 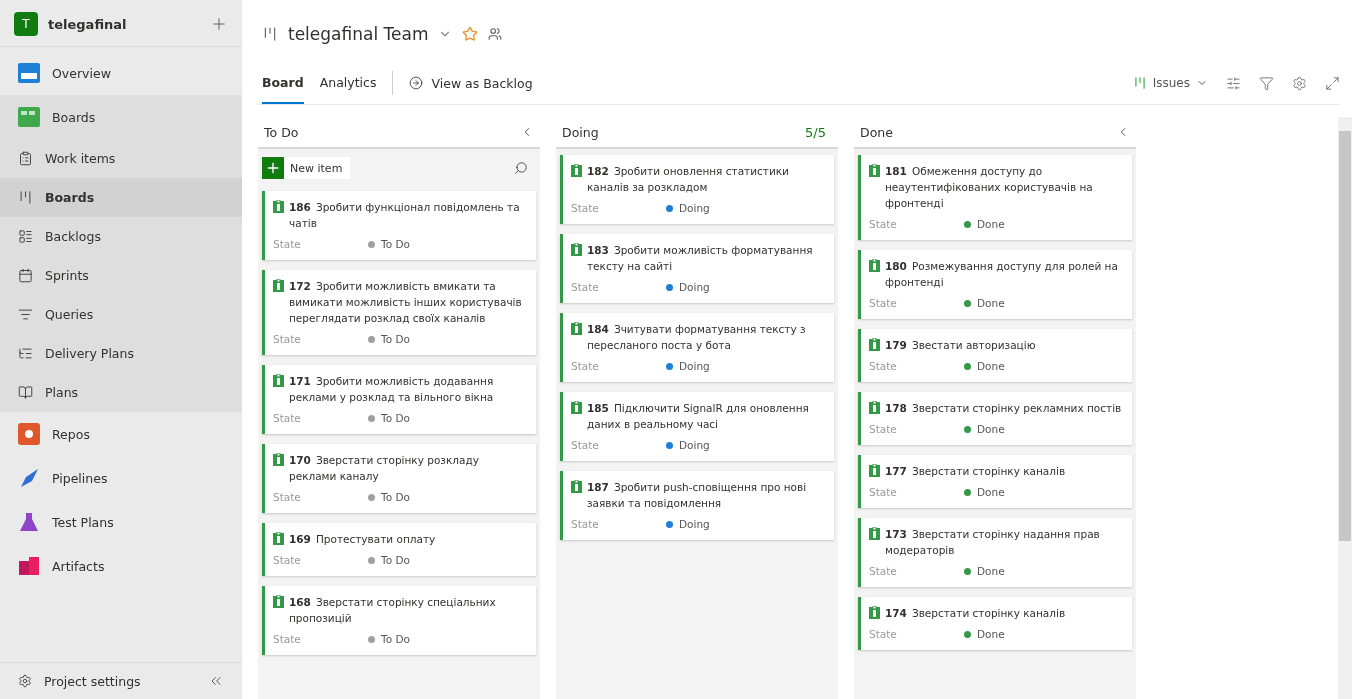 What do you see at coordinates (1233, 83) in the screenshot?
I see `settings-sliders-icon` at bounding box center [1233, 83].